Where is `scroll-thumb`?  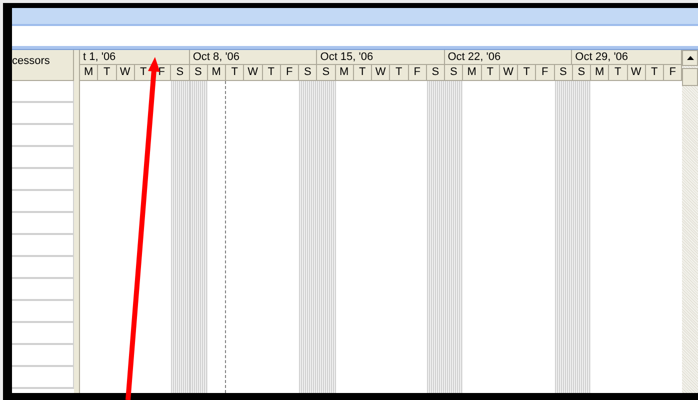 scroll-thumb is located at coordinates (690, 77).